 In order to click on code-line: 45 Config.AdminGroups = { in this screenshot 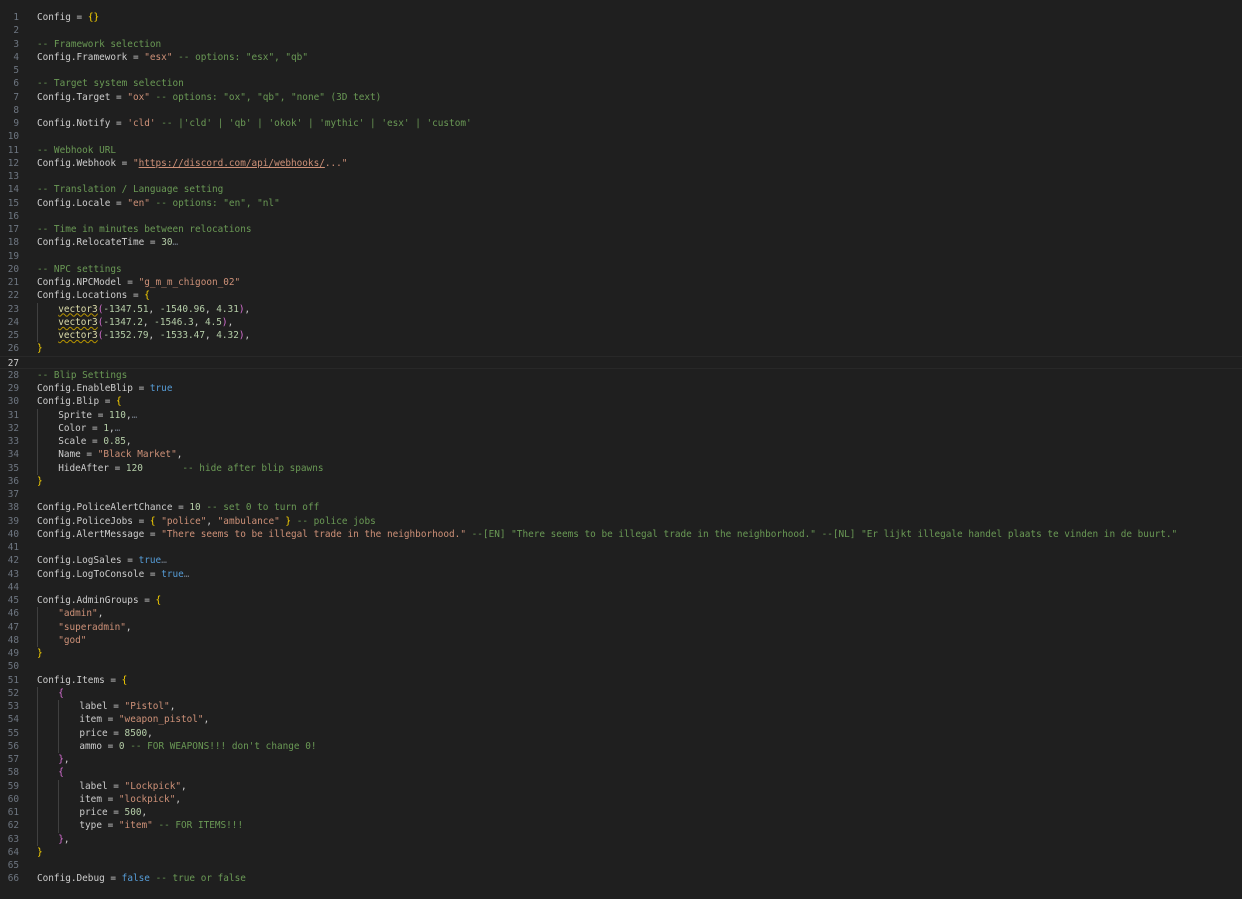, I will do `click(621, 600)`.